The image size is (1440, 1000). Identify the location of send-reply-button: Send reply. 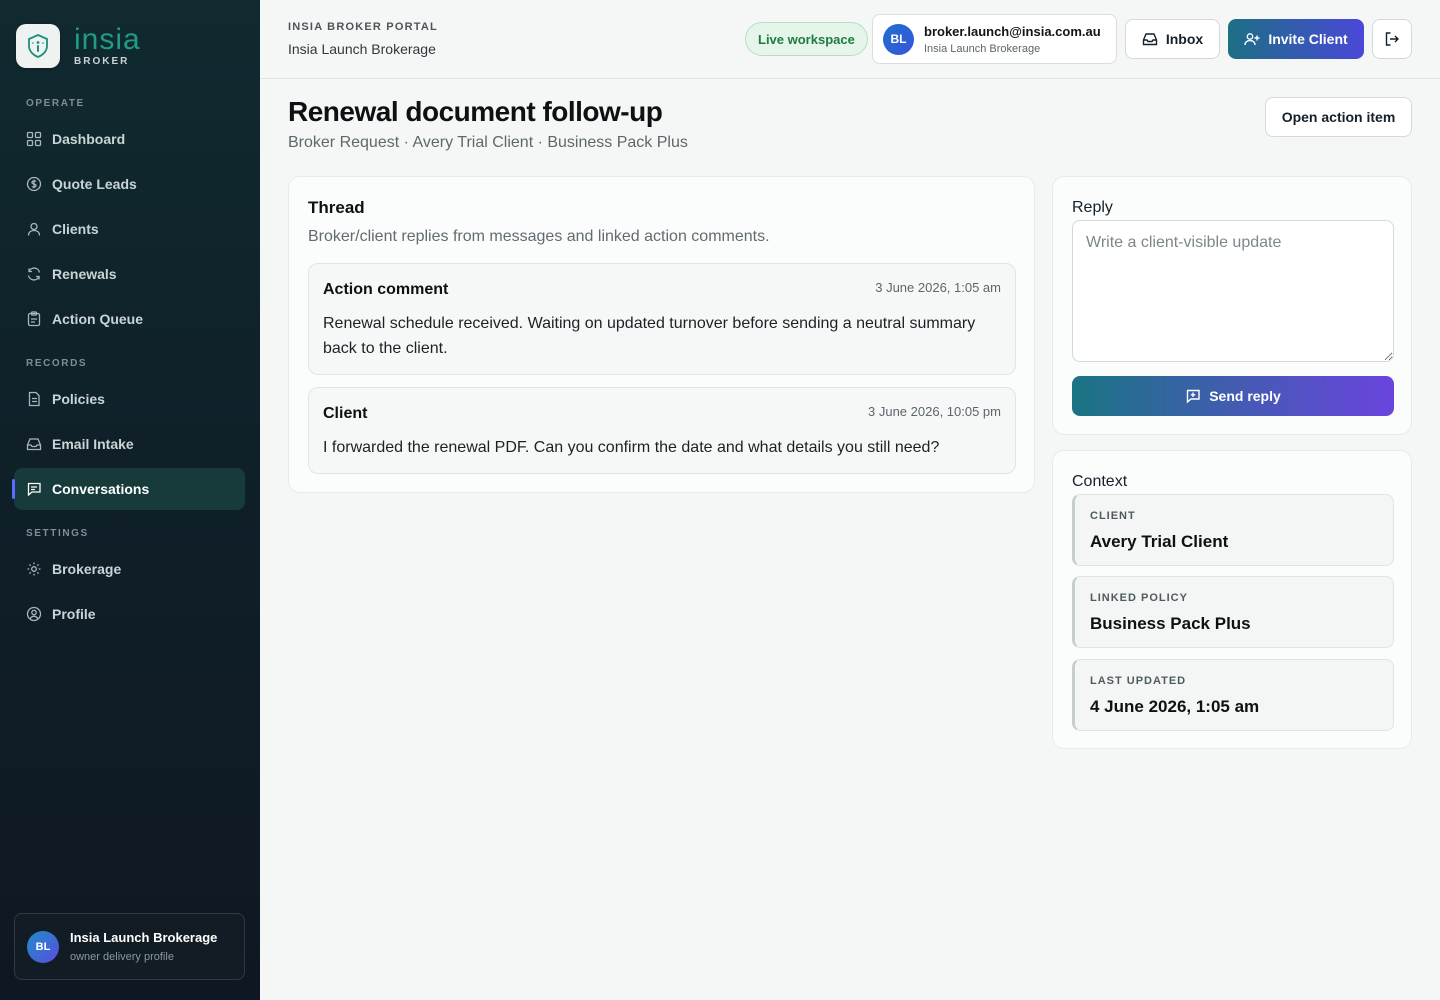
(1233, 396).